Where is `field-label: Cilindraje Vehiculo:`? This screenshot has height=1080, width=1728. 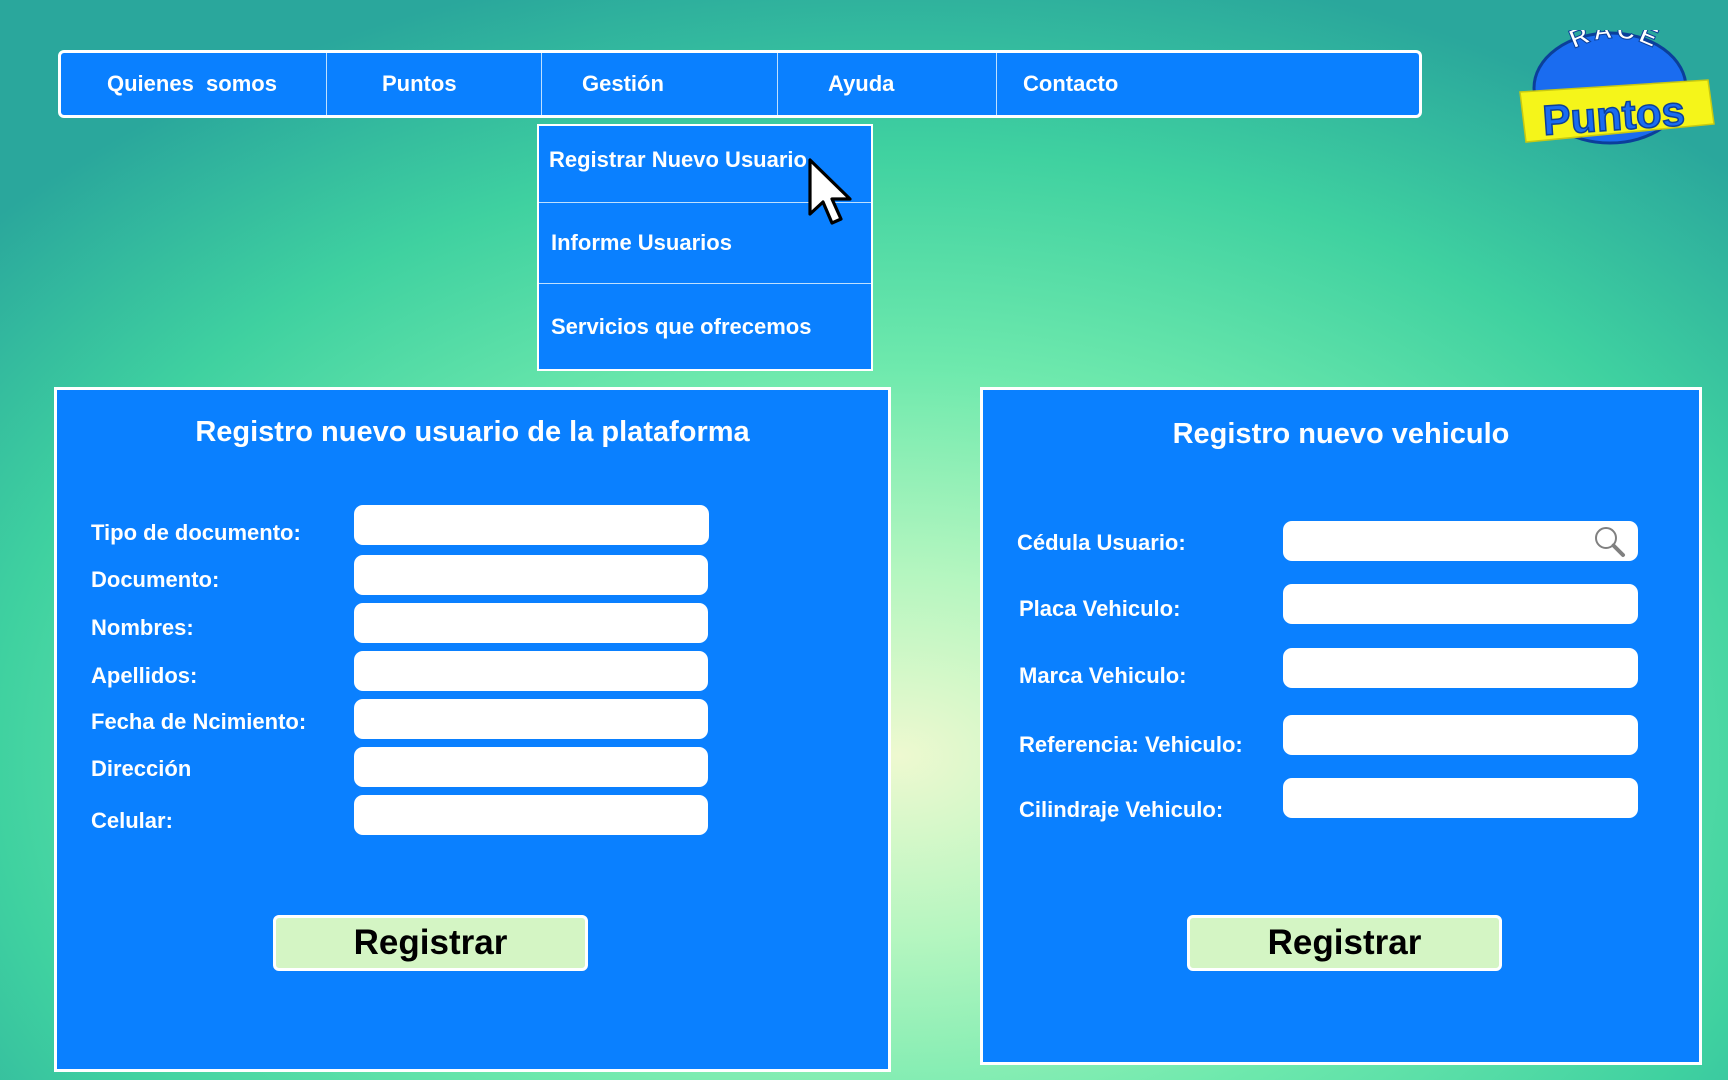 field-label: Cilindraje Vehiculo: is located at coordinates (1121, 809).